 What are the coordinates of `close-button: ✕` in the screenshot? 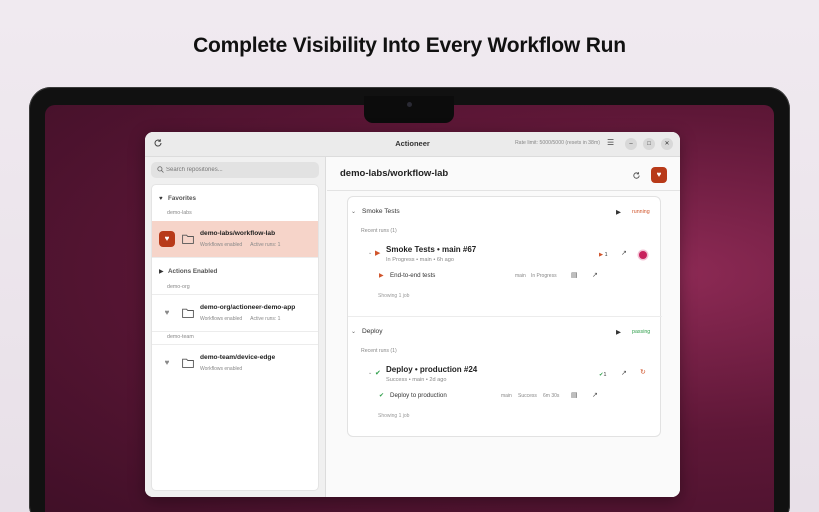 It's located at (667, 144).